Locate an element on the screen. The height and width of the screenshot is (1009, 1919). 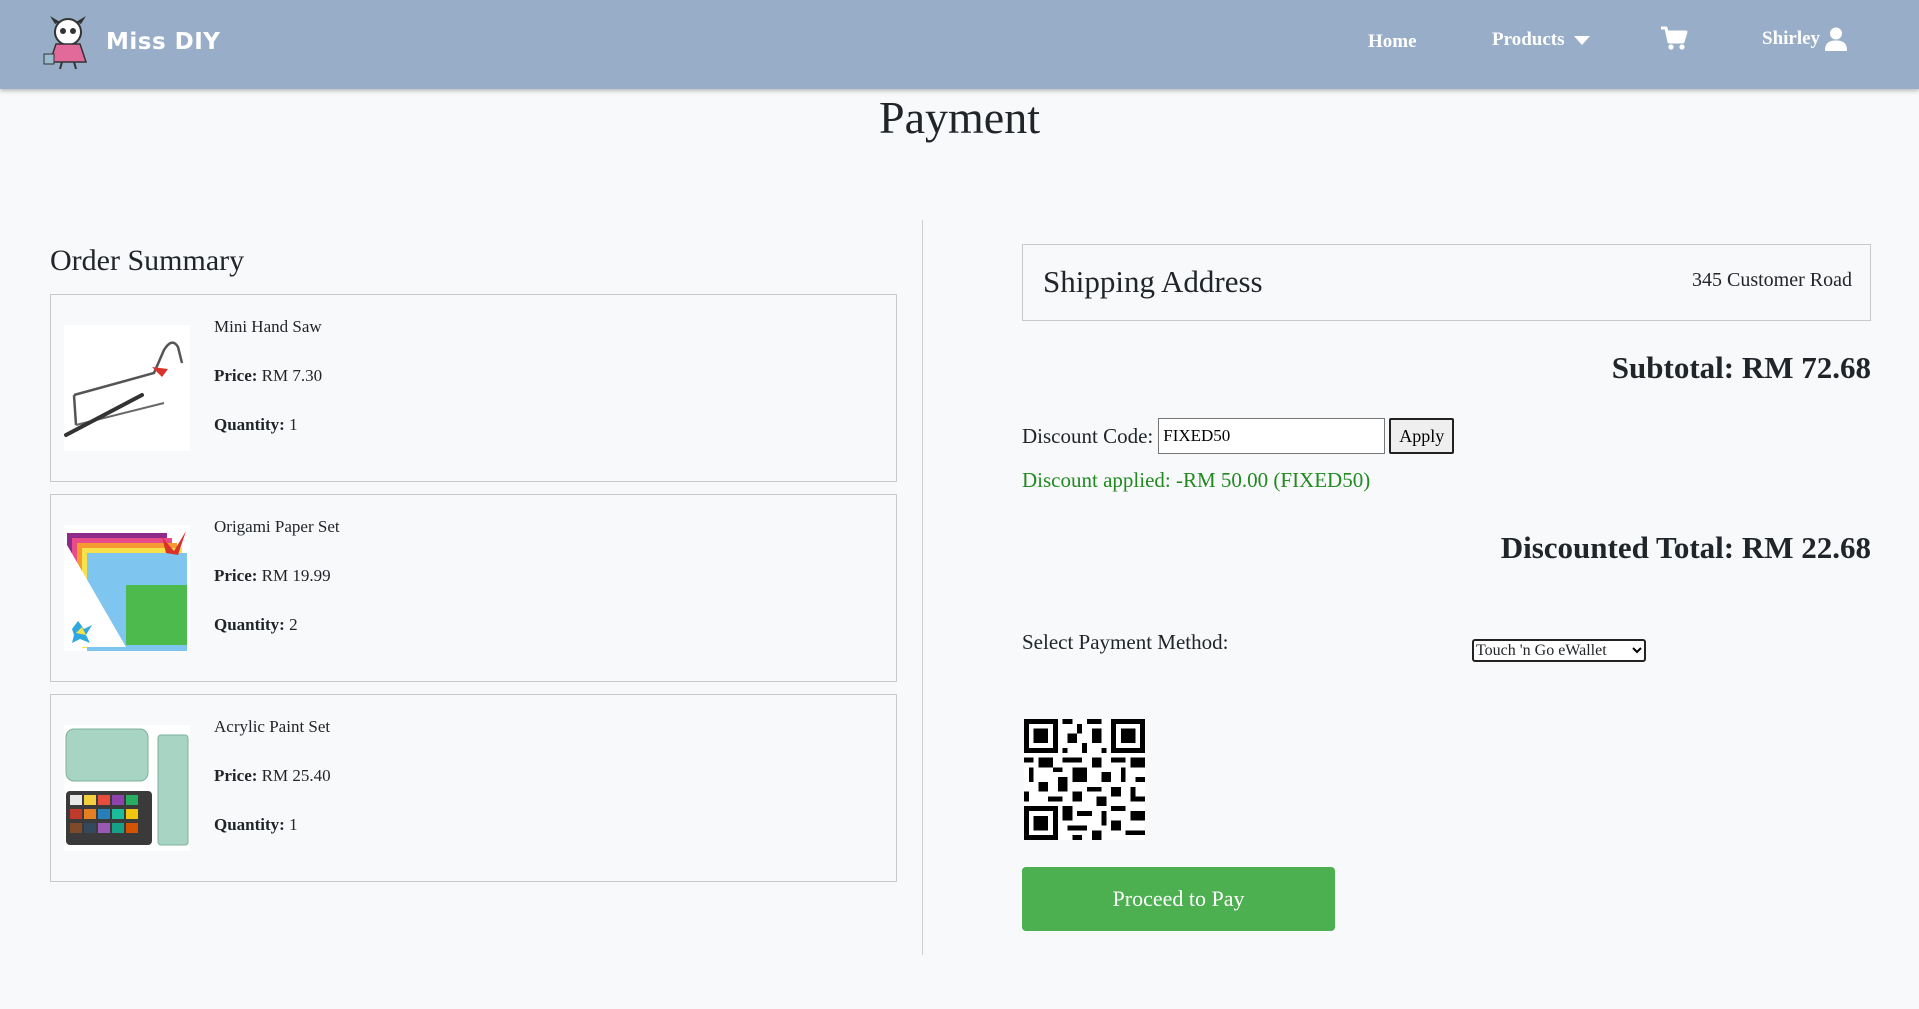
discounted-total: Discounted Total: RM 22.68 is located at coordinates (1685, 547).